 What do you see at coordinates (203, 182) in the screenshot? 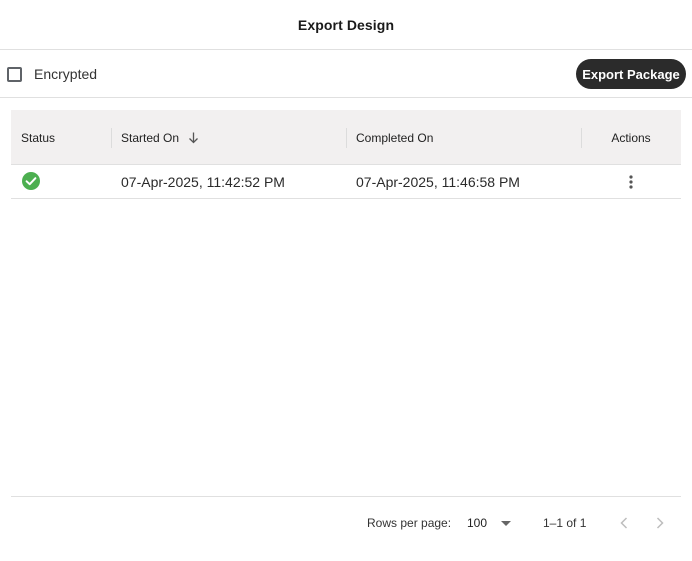
I see `started-on-cell: 07-Apr-2025, 11:42:52 PM` at bounding box center [203, 182].